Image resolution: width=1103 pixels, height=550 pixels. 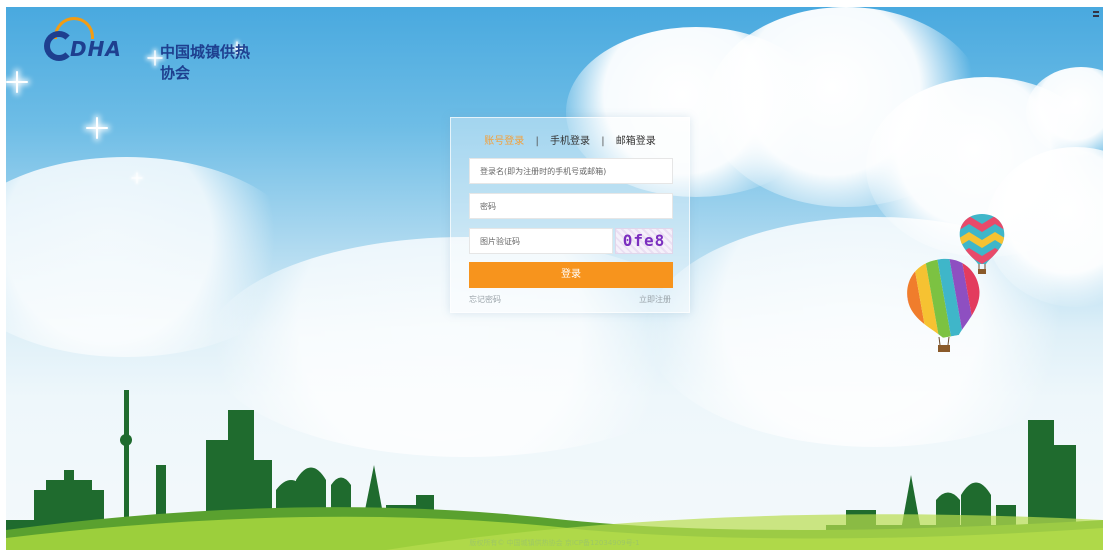 What do you see at coordinates (205, 62) in the screenshot?
I see `org-name: 中国城镇供热协会` at bounding box center [205, 62].